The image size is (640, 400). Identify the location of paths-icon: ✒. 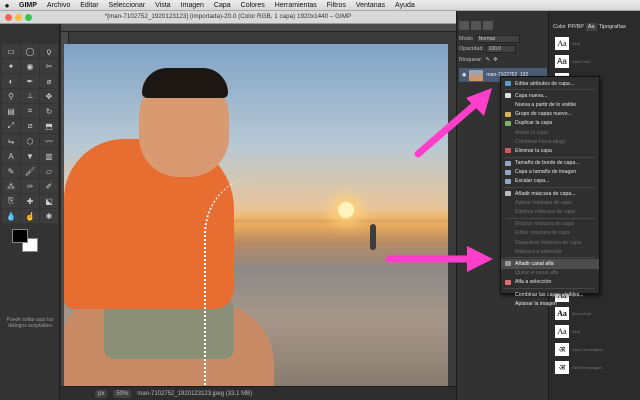
(30, 81).